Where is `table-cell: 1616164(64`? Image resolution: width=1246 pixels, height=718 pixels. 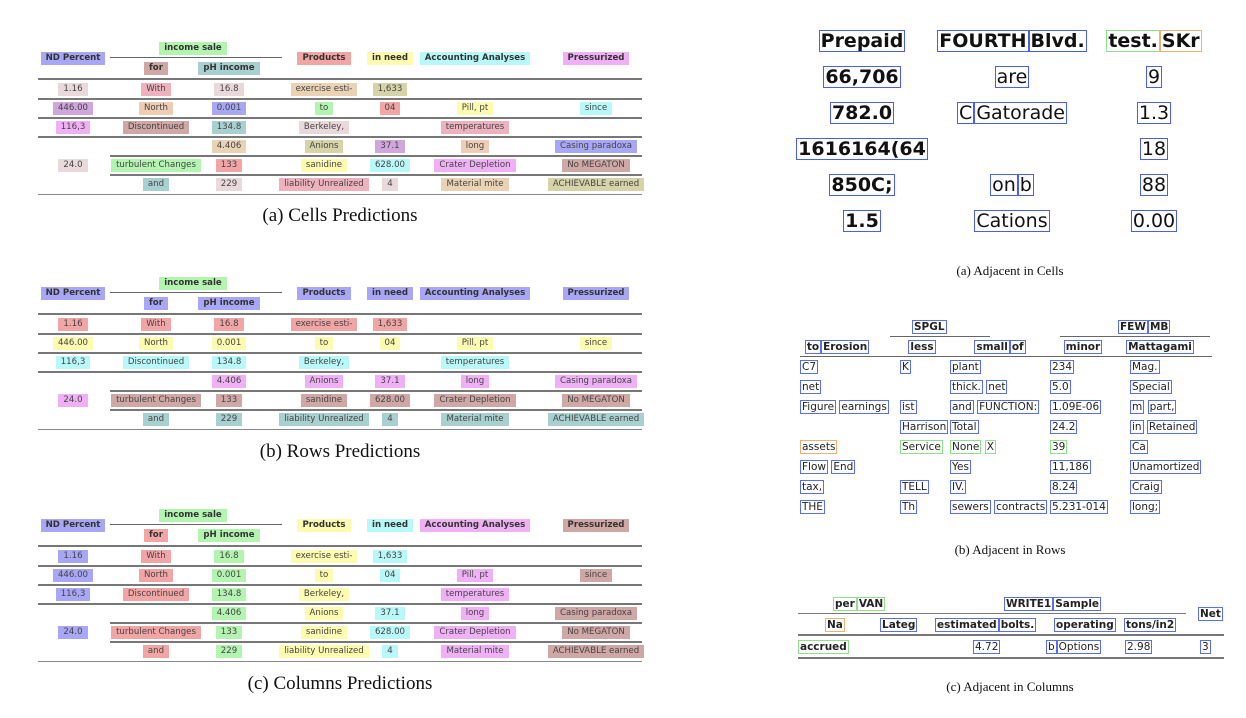
table-cell: 1616164(64 is located at coordinates (862, 149).